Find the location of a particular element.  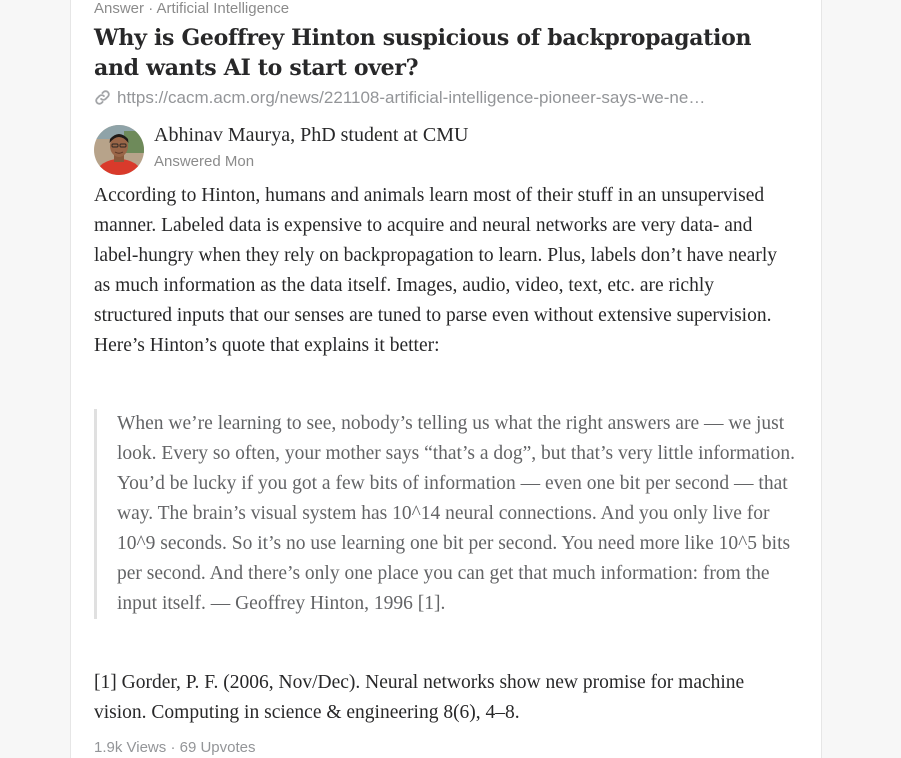

answer-meta: Answer · Artificial Intelligence is located at coordinates (191, 8).